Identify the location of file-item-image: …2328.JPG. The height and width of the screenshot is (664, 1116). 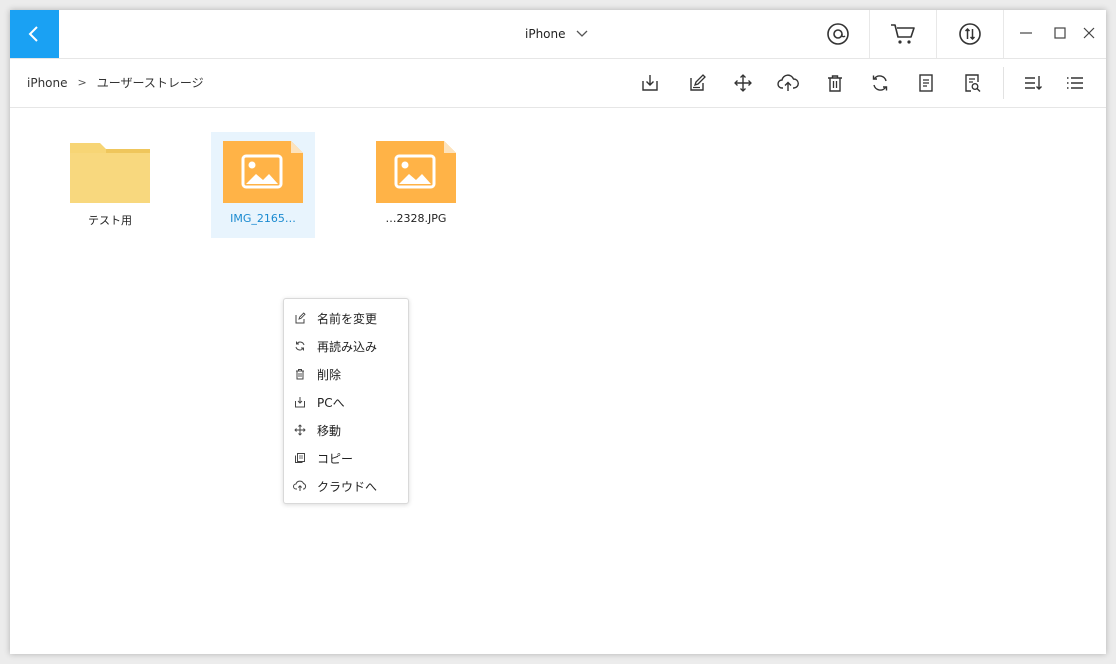
(416, 185).